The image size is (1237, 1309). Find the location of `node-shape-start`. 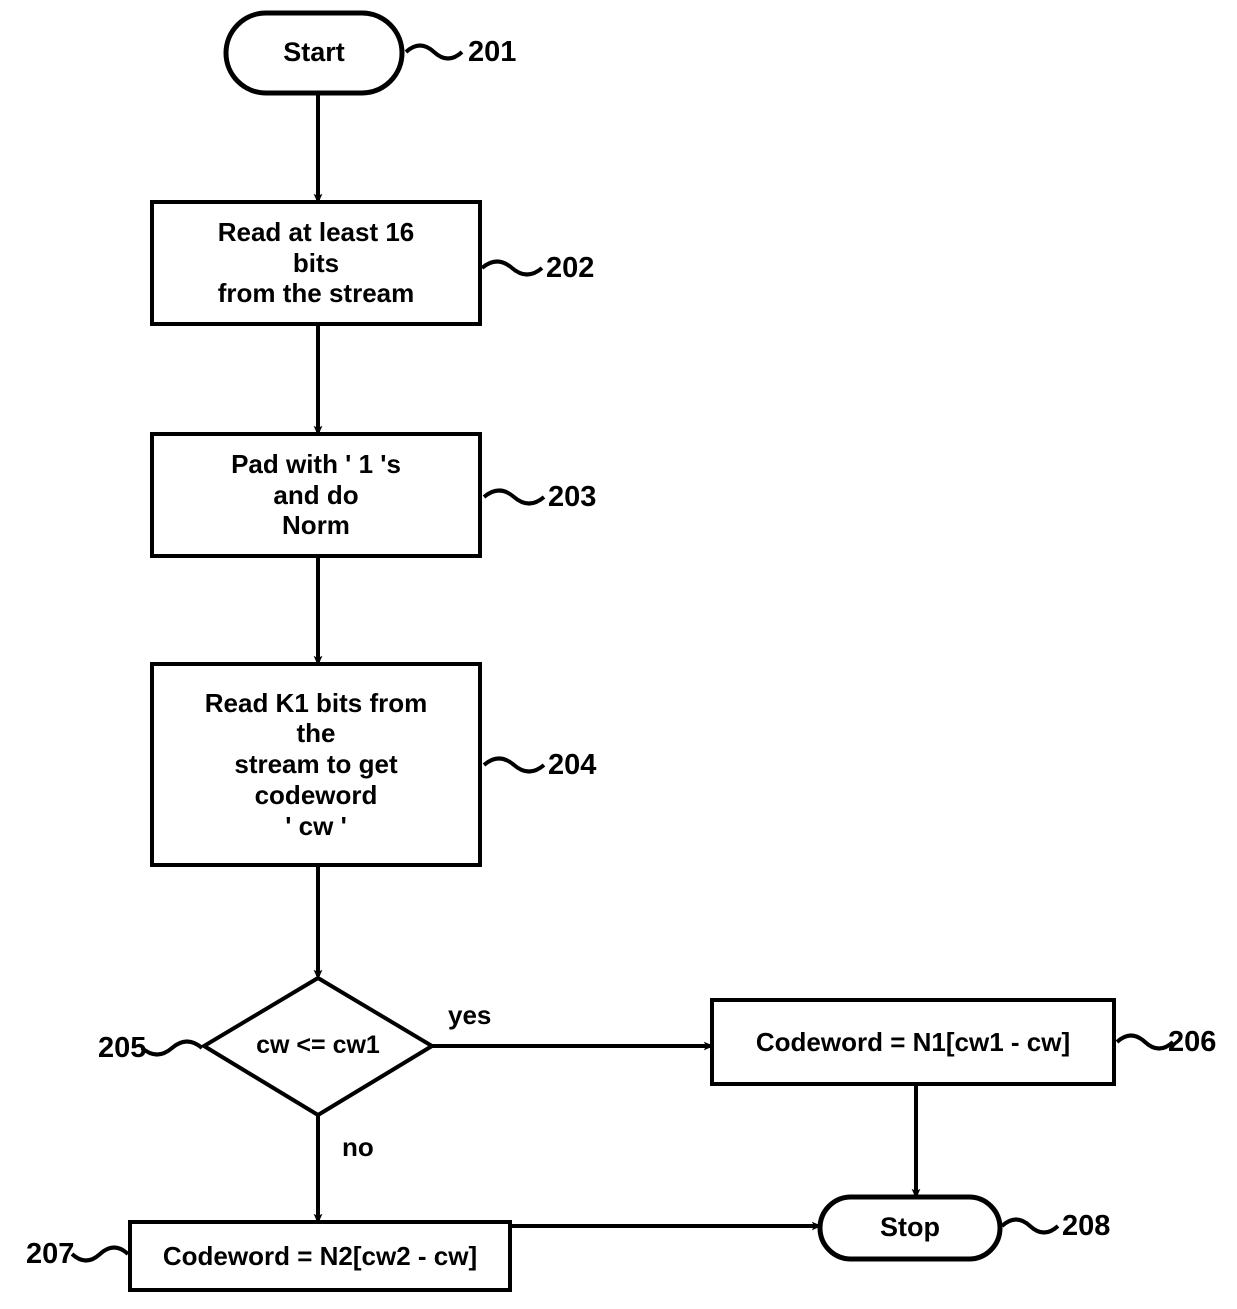

node-shape-start is located at coordinates (314, 53).